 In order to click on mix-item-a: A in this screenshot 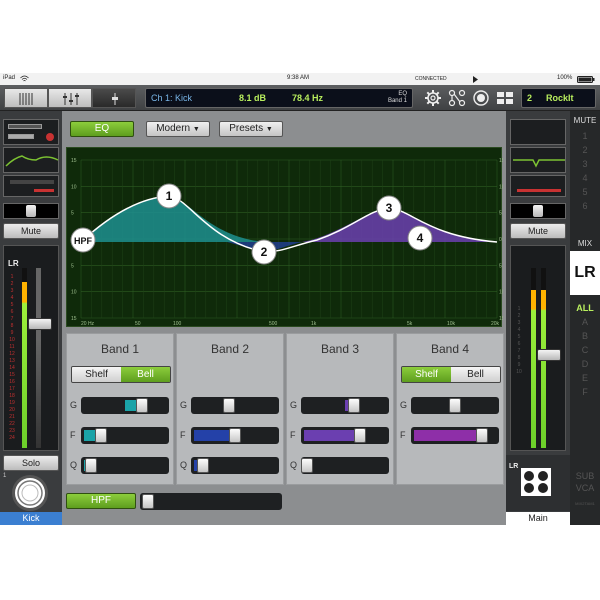, I will do `click(585, 322)`.